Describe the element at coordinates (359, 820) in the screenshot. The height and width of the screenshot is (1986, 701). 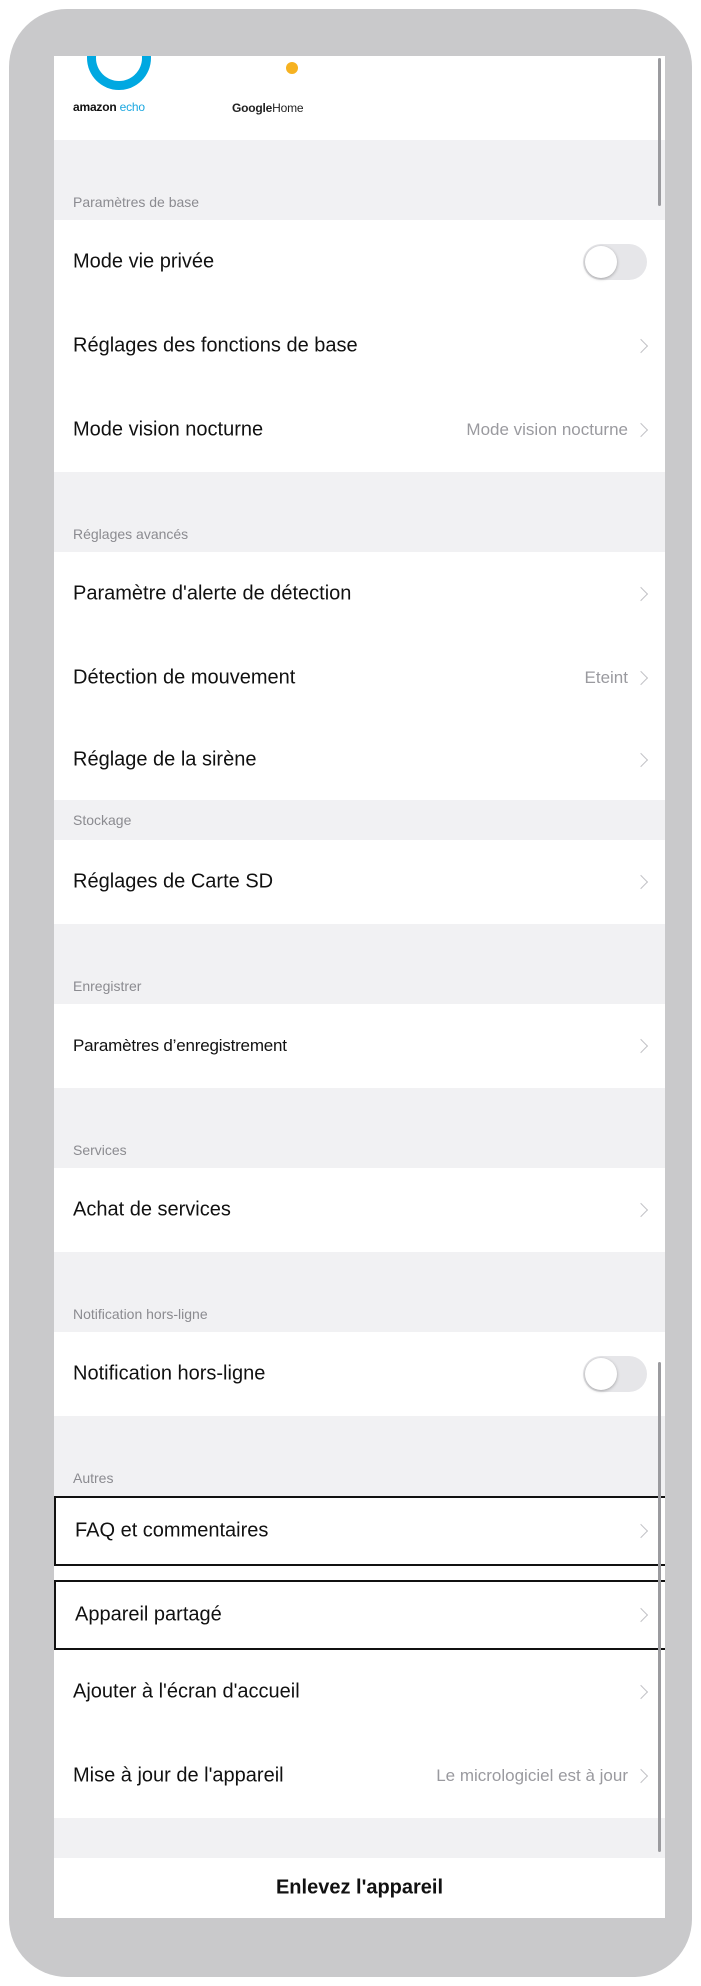
I see `section-storage: Stockage` at that location.